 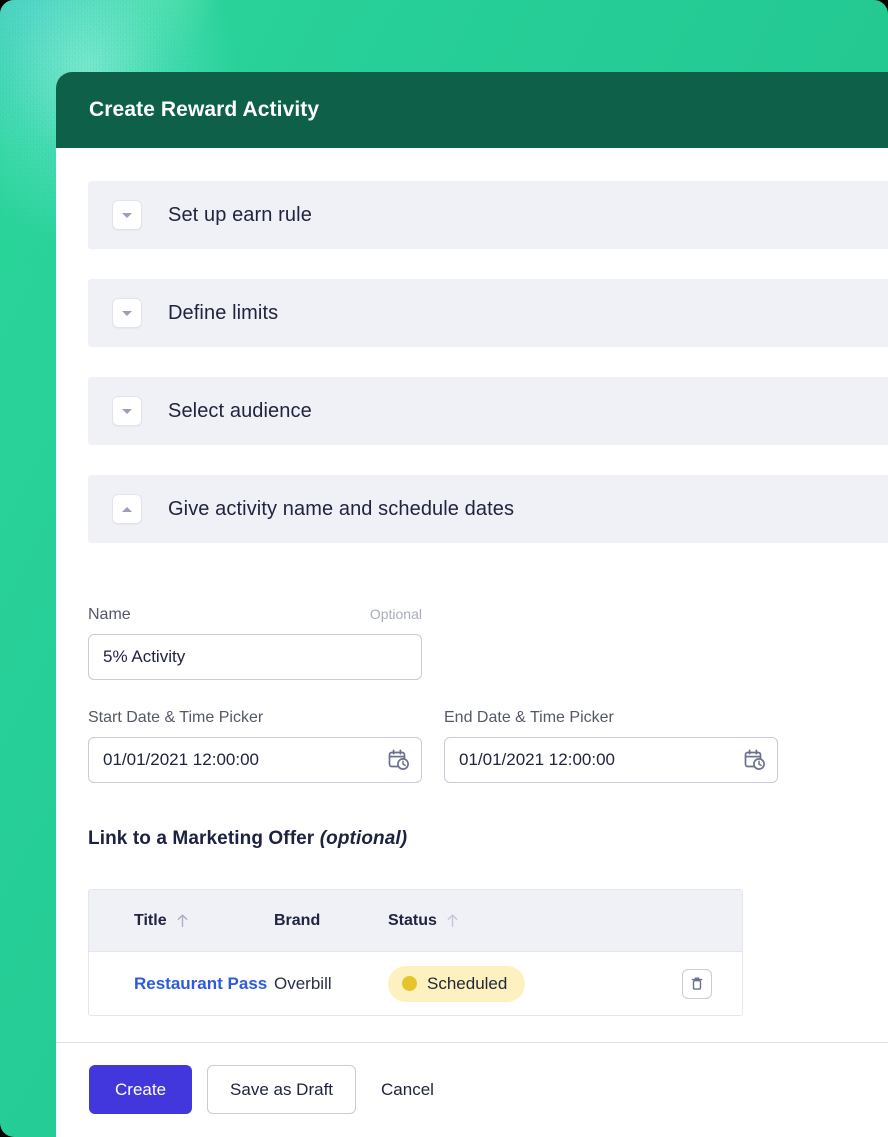 What do you see at coordinates (204, 838) in the screenshot?
I see `marketing-offer-heading-main: Link to a Marketing Offer` at bounding box center [204, 838].